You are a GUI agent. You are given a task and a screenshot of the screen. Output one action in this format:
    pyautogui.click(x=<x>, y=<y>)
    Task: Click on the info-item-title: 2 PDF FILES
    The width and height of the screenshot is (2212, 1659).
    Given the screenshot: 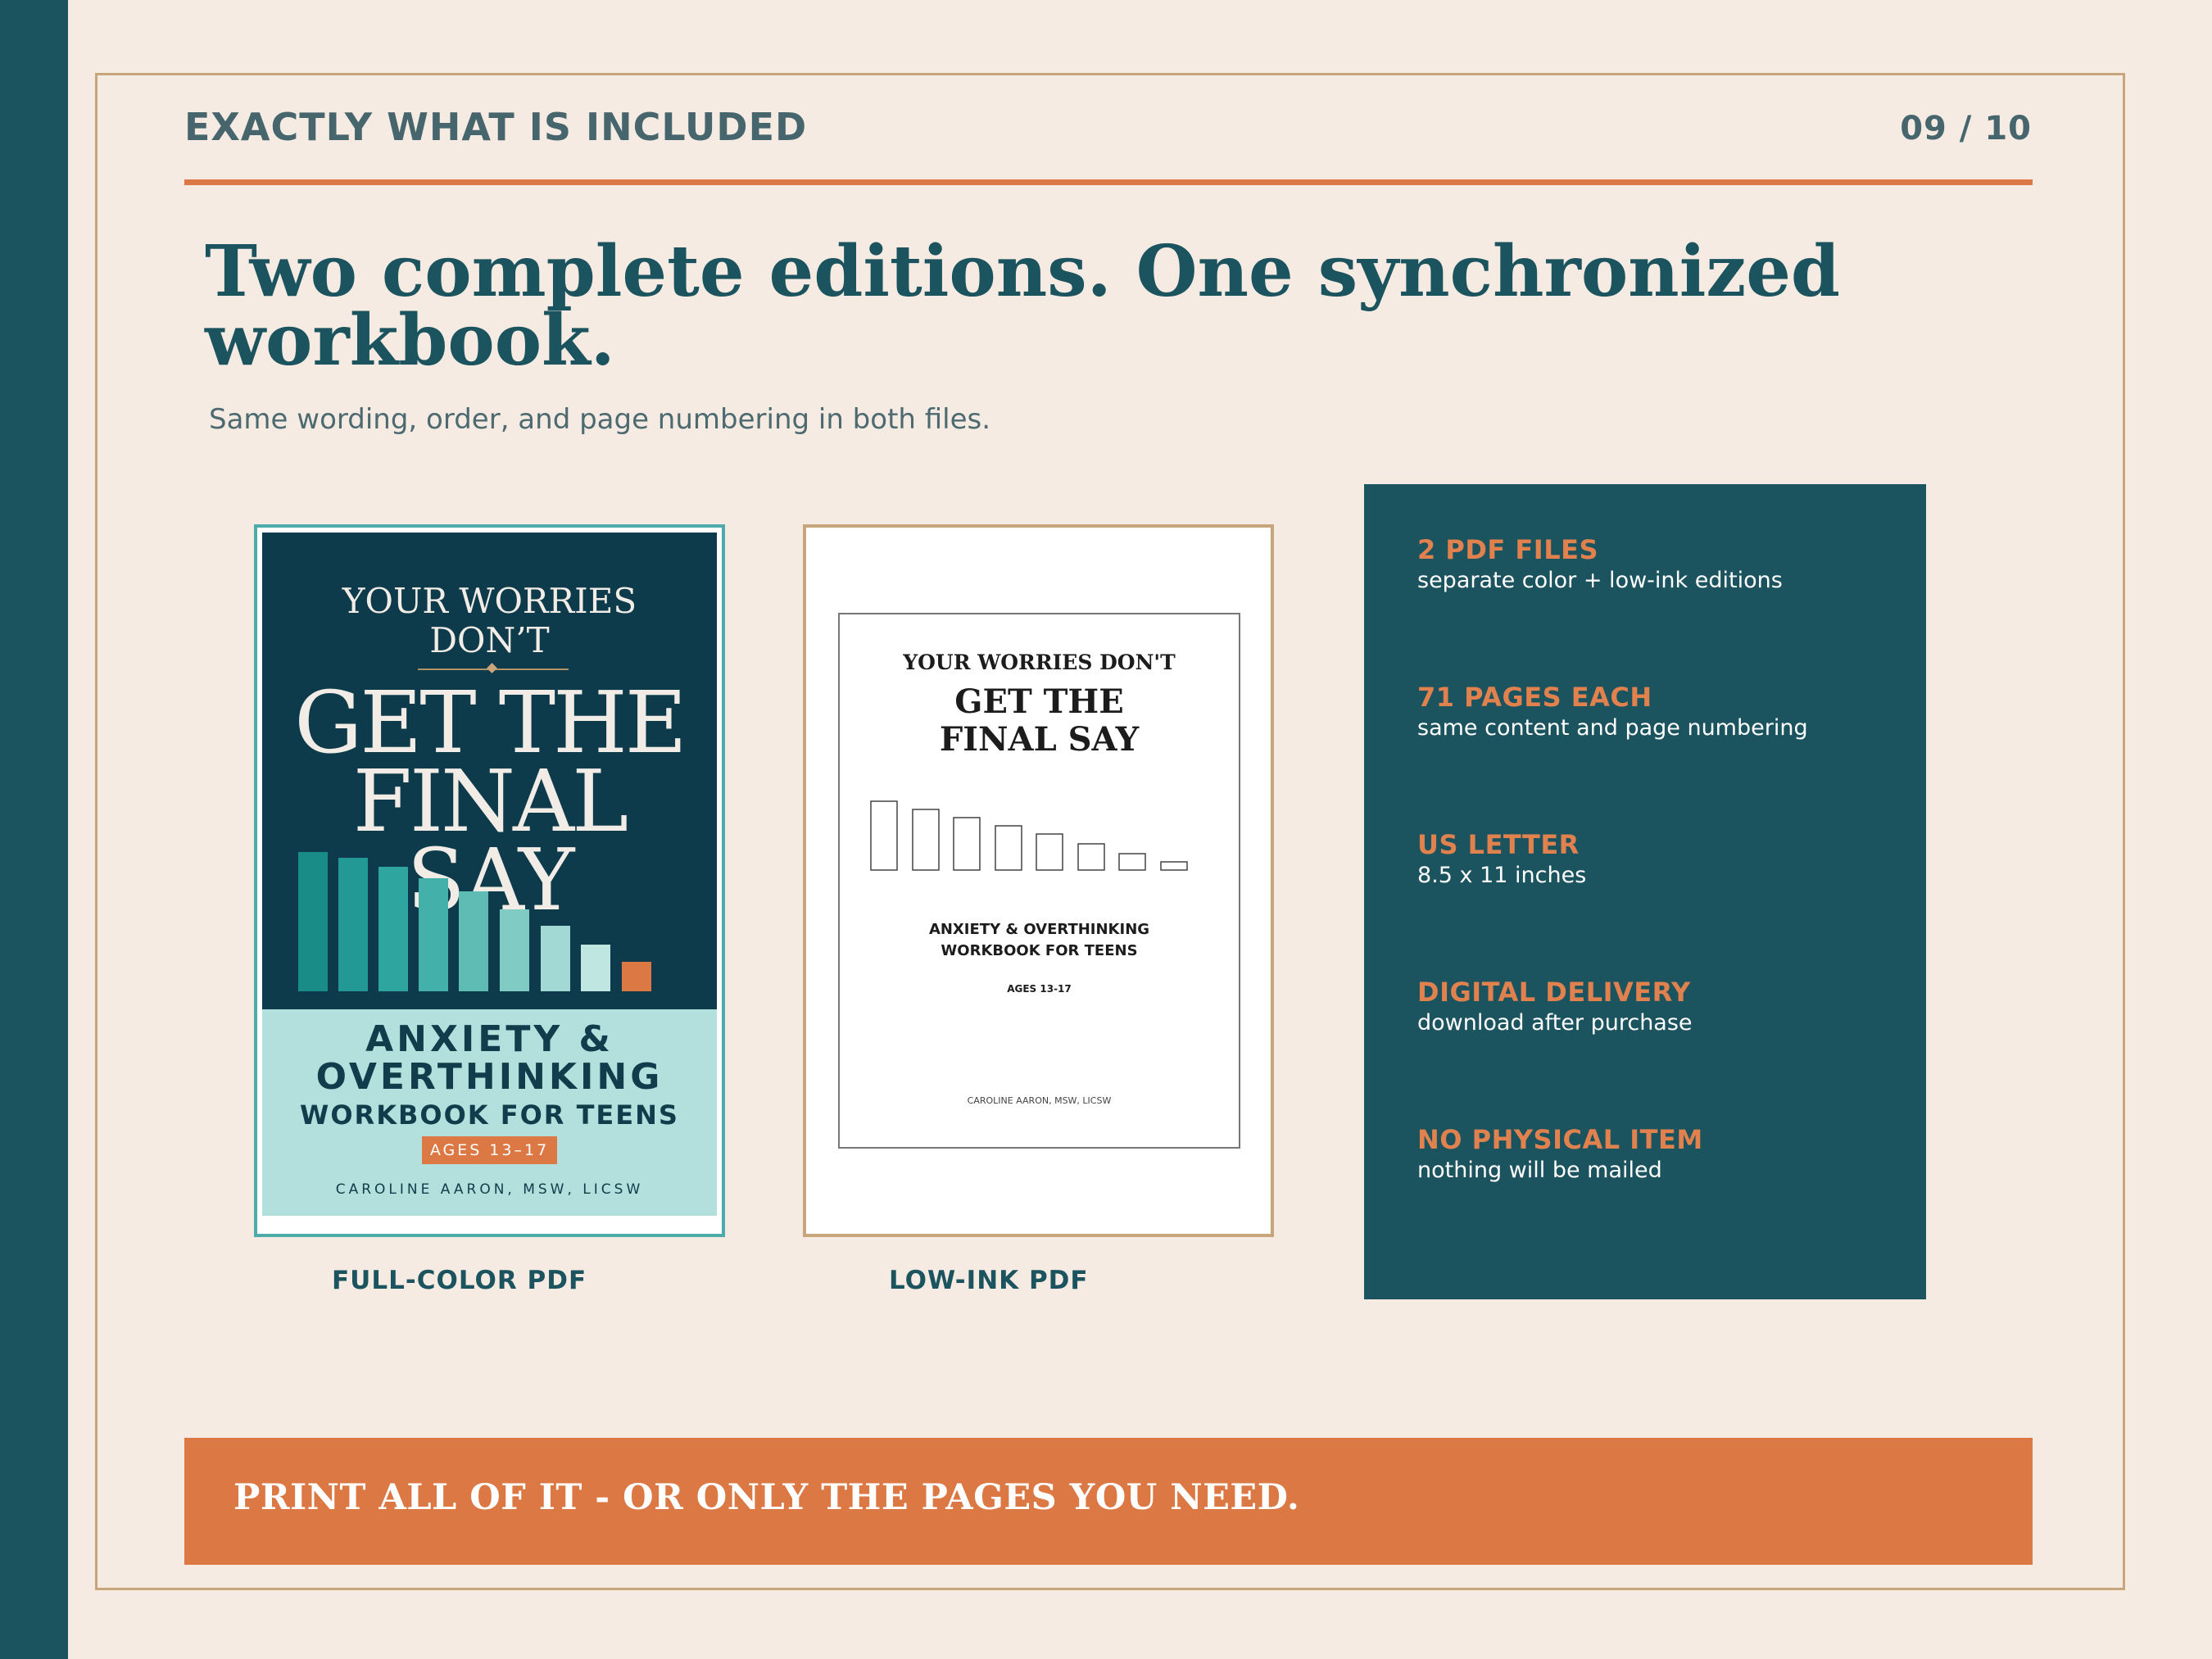 What is the action you would take?
    pyautogui.click(x=1507, y=549)
    